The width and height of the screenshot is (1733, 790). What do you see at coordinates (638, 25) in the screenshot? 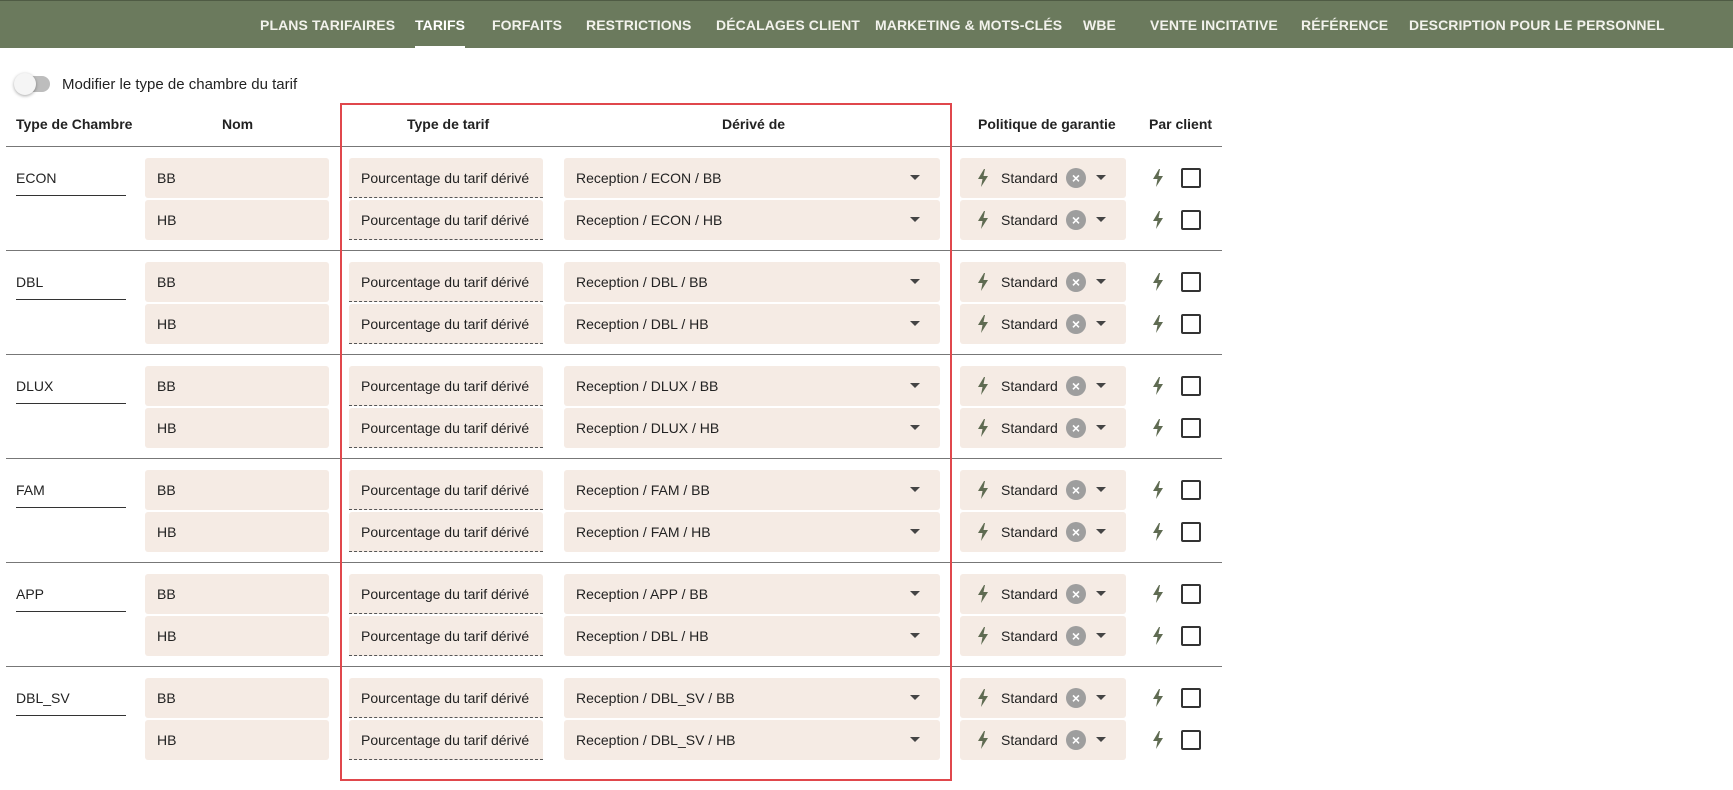
I see `tab-restrictions: RESTRICTIONS` at bounding box center [638, 25].